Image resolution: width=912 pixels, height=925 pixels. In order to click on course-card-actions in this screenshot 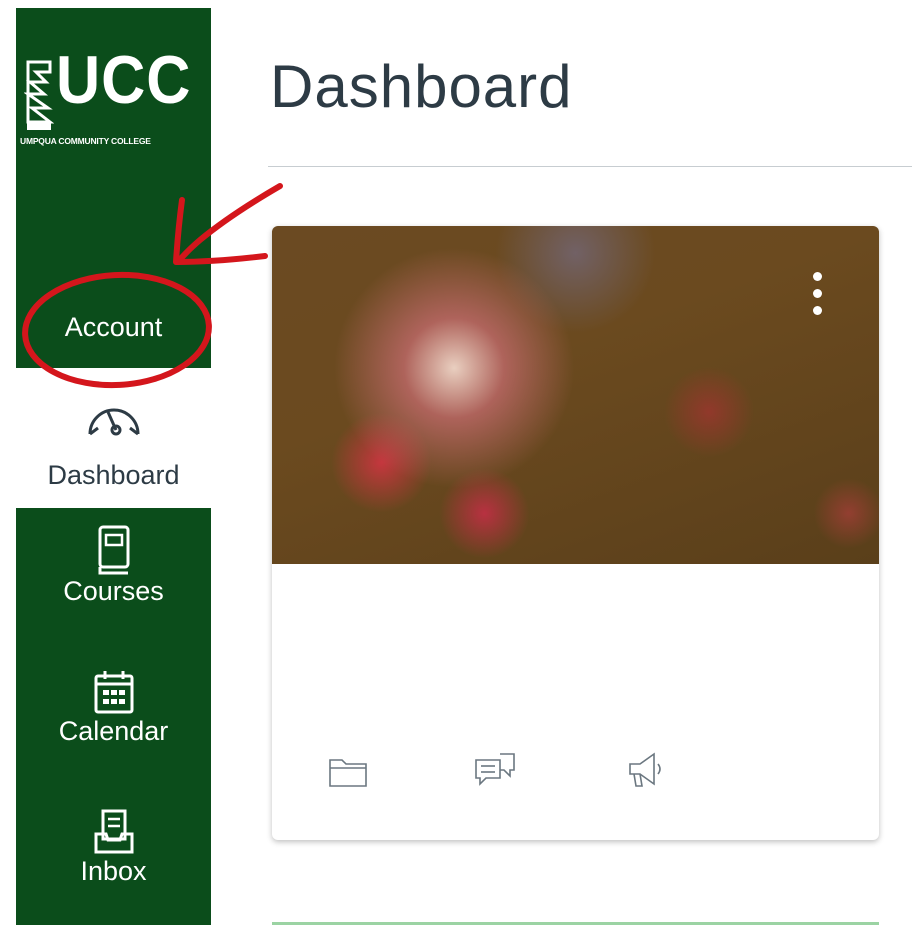, I will do `click(575, 776)`.